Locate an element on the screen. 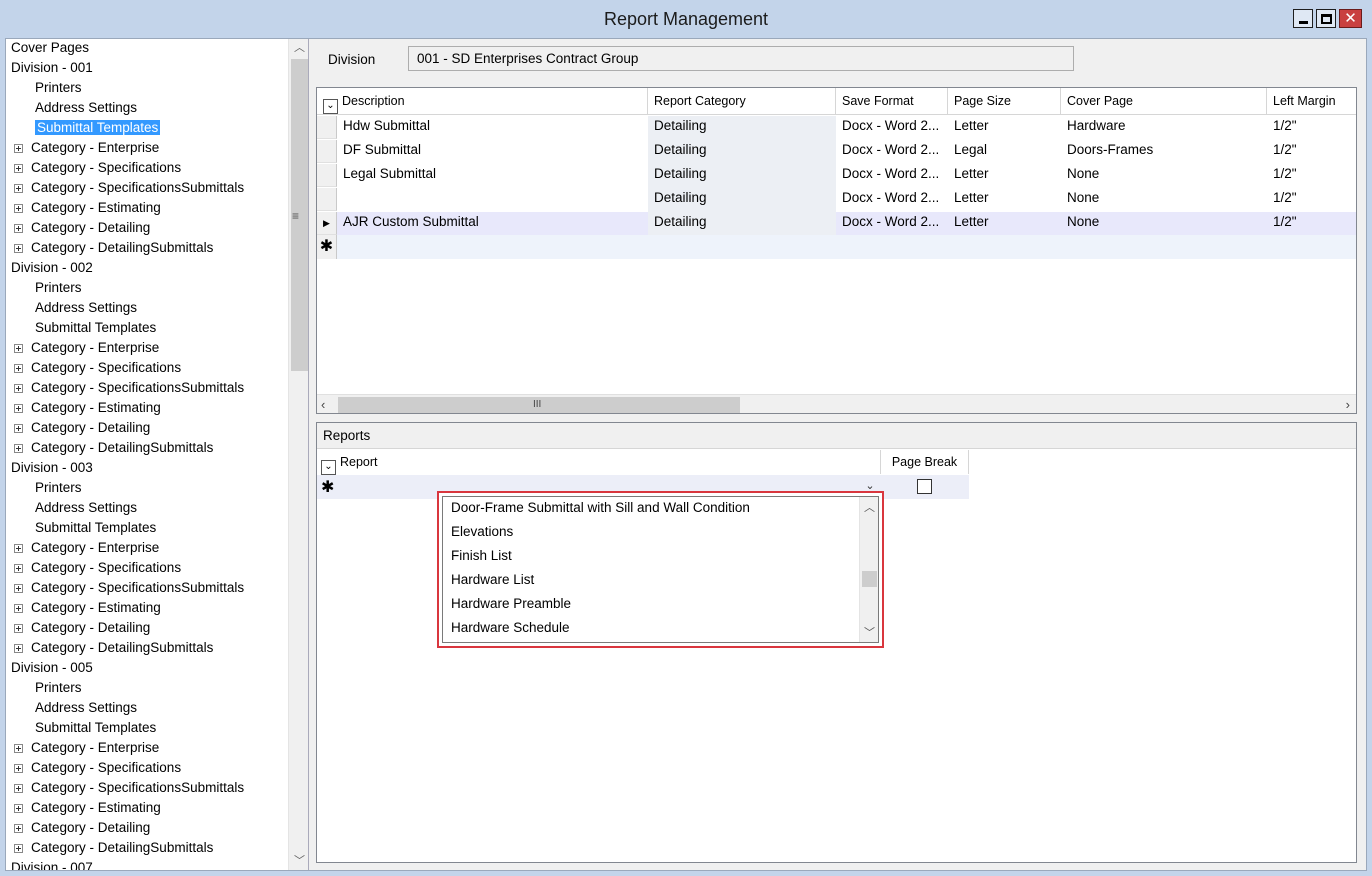  column-header-page-size: Page Size is located at coordinates (1004, 101).